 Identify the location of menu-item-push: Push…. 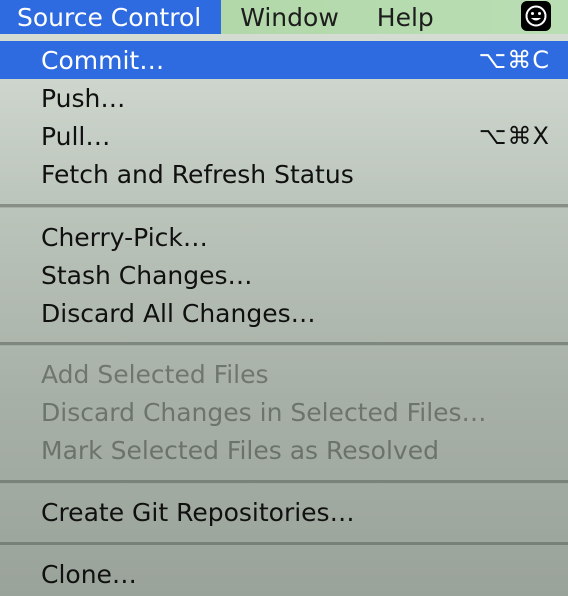
(284, 98).